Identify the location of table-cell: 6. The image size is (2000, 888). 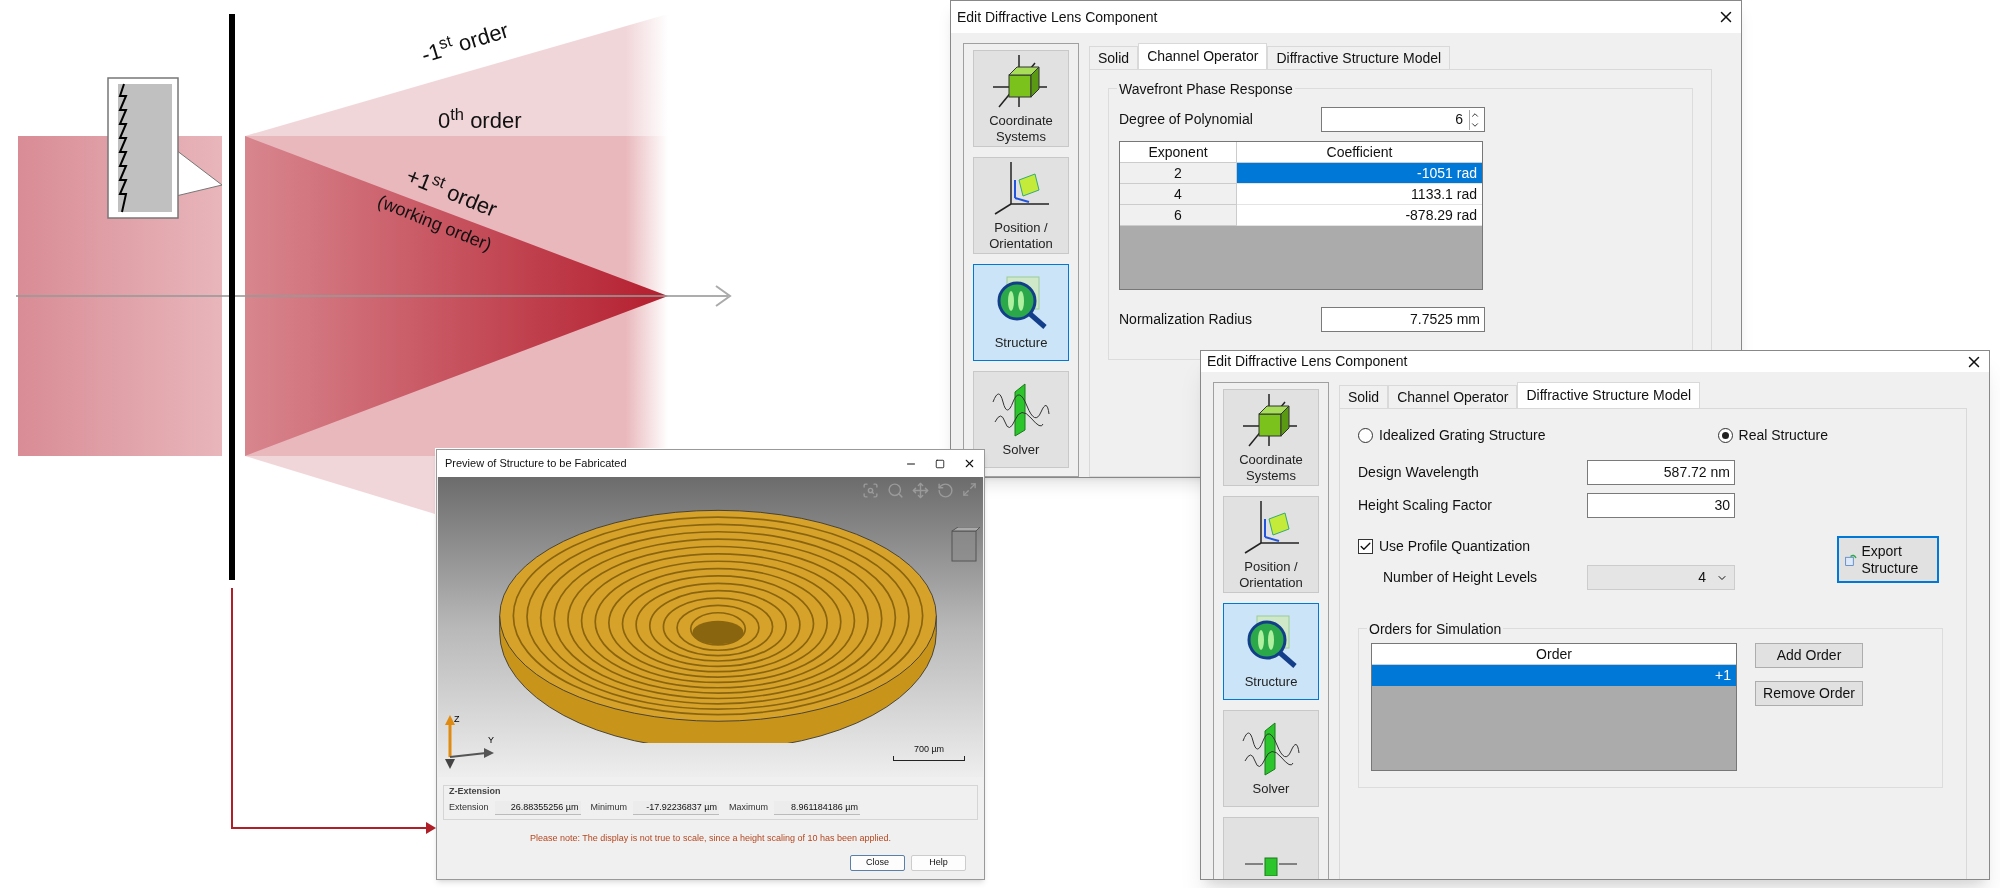
(1178, 215).